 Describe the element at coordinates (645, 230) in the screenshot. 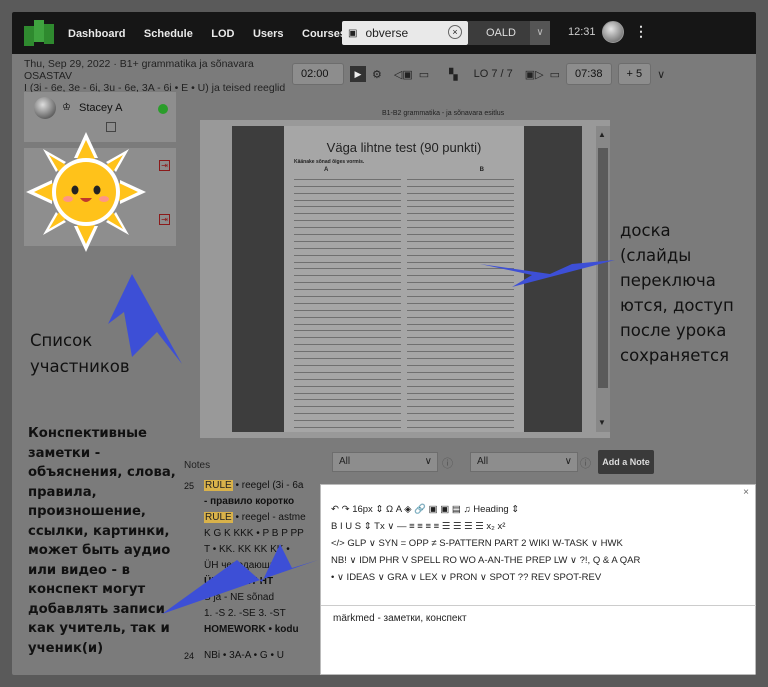

I see `callout-line: доска` at that location.